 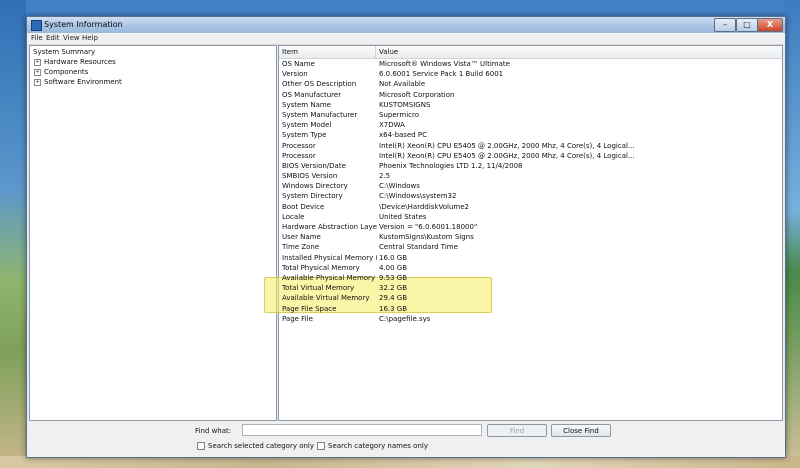 I want to click on table-row: User Name KustomSigns\Kustom Signs, so click(x=530, y=237).